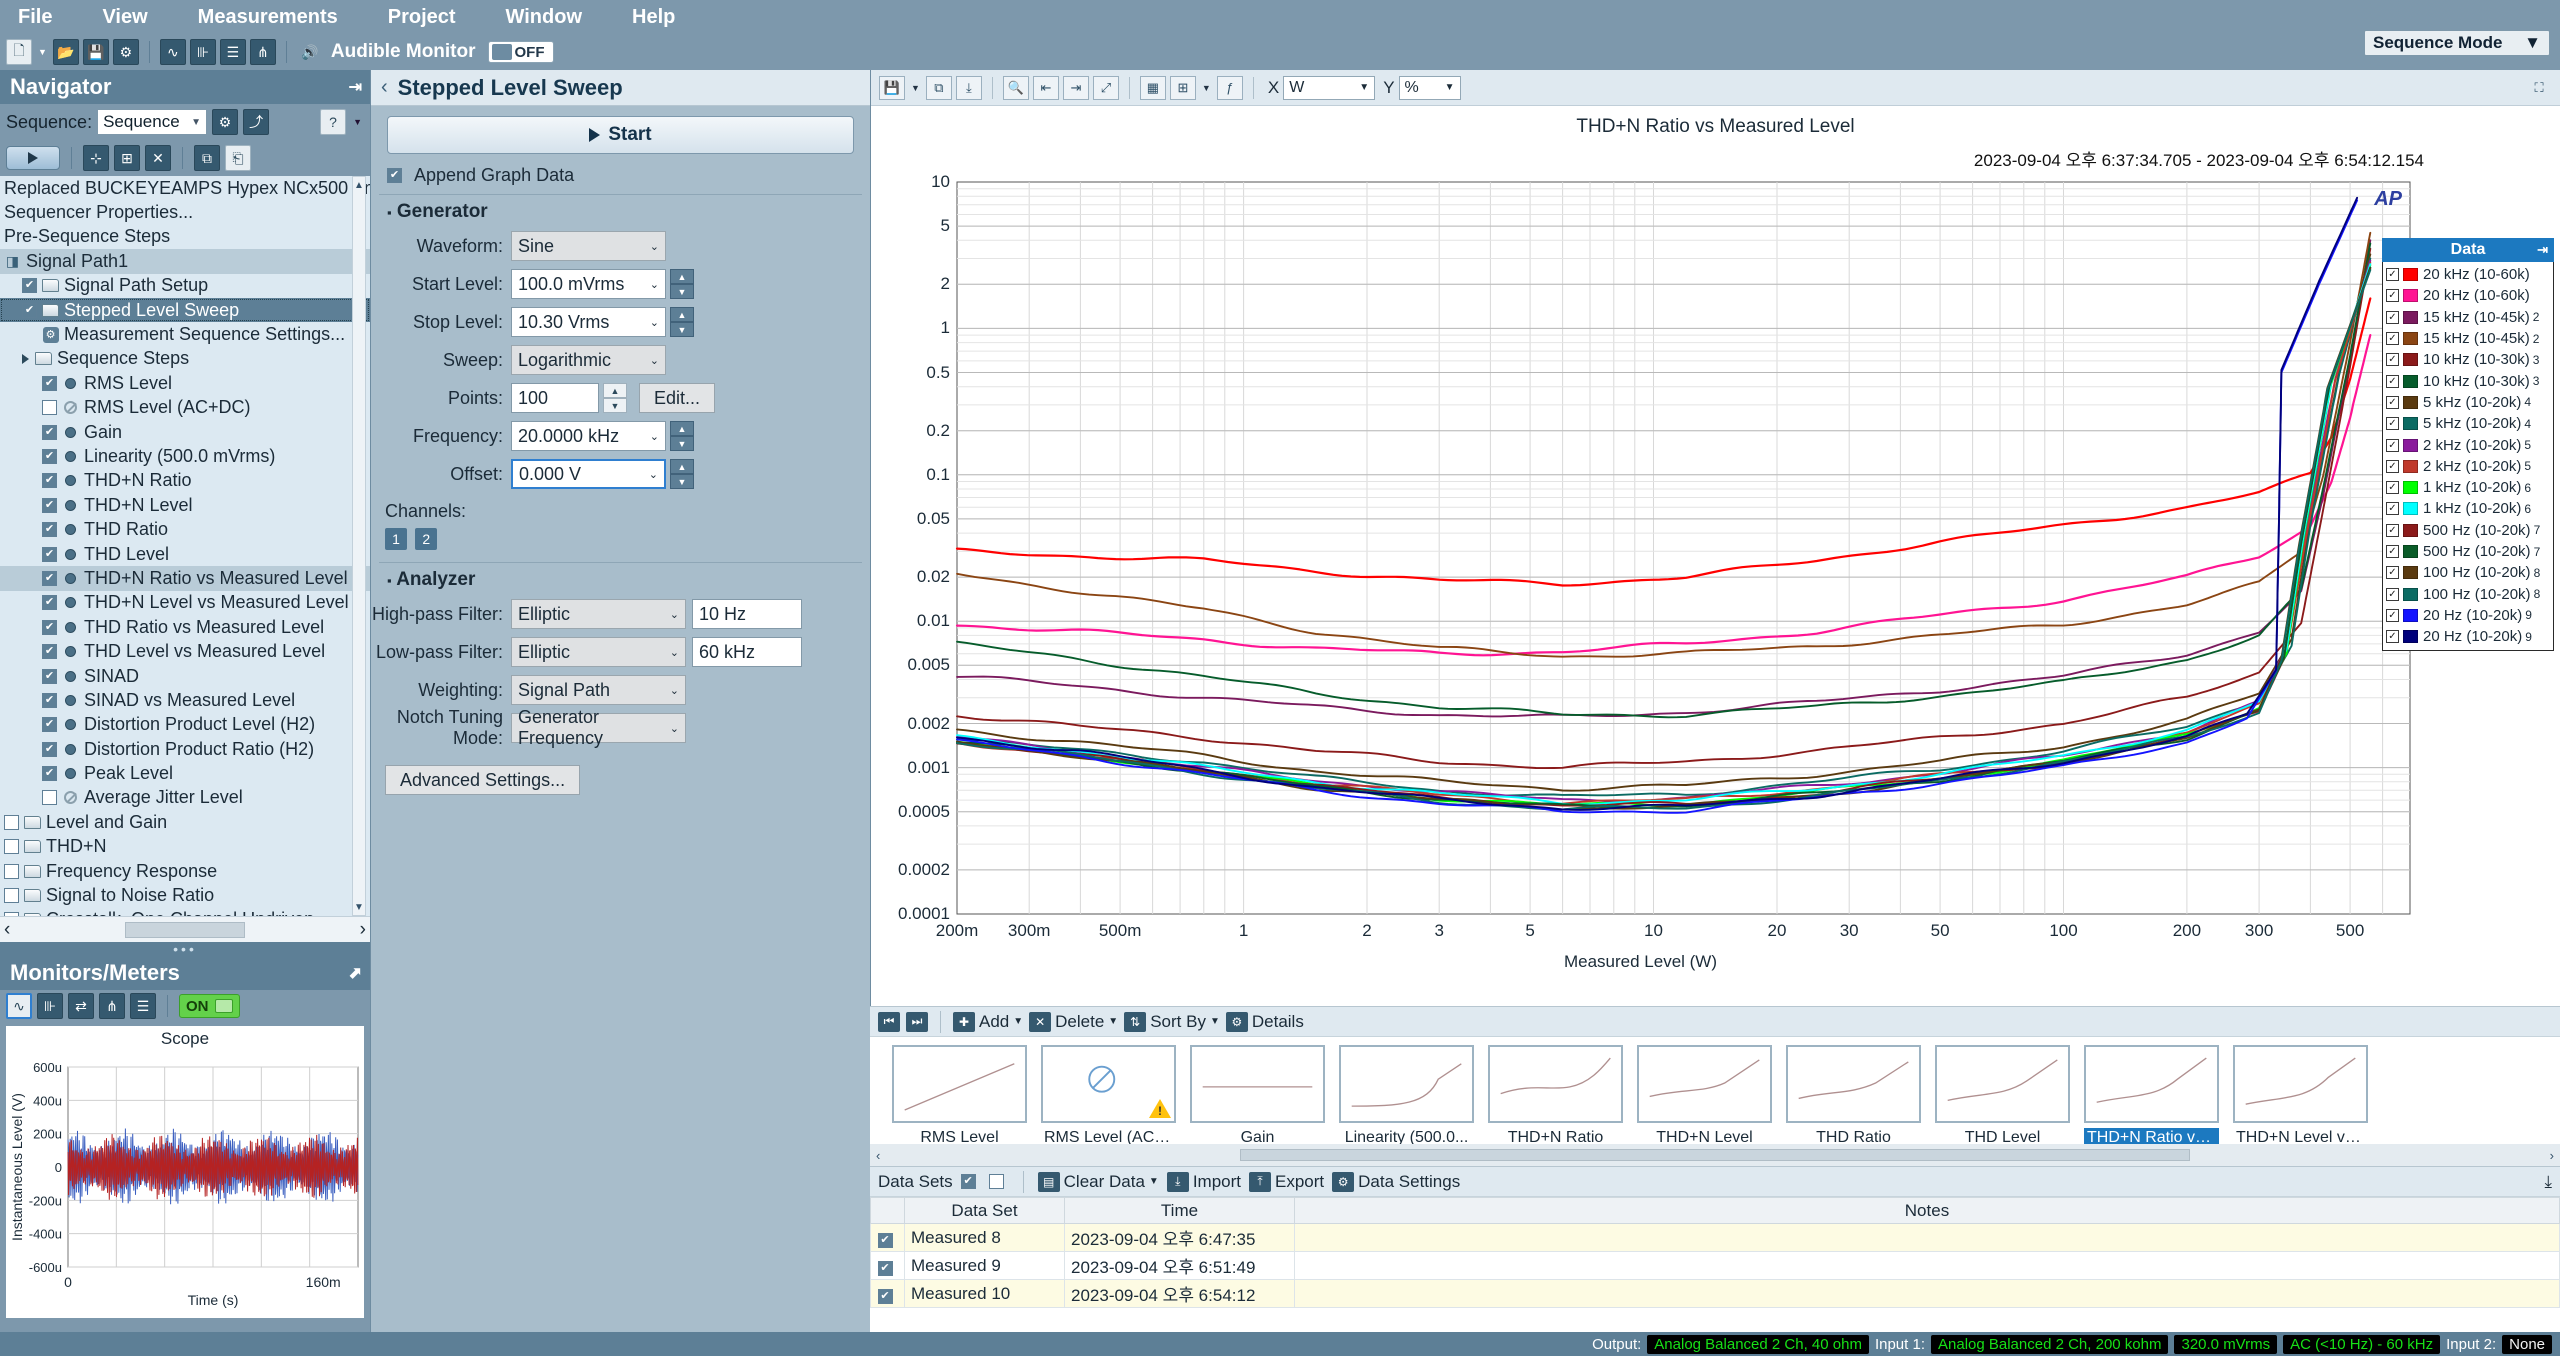 The image size is (2560, 1356). I want to click on audible-monitor-toggle: OFF, so click(520, 52).